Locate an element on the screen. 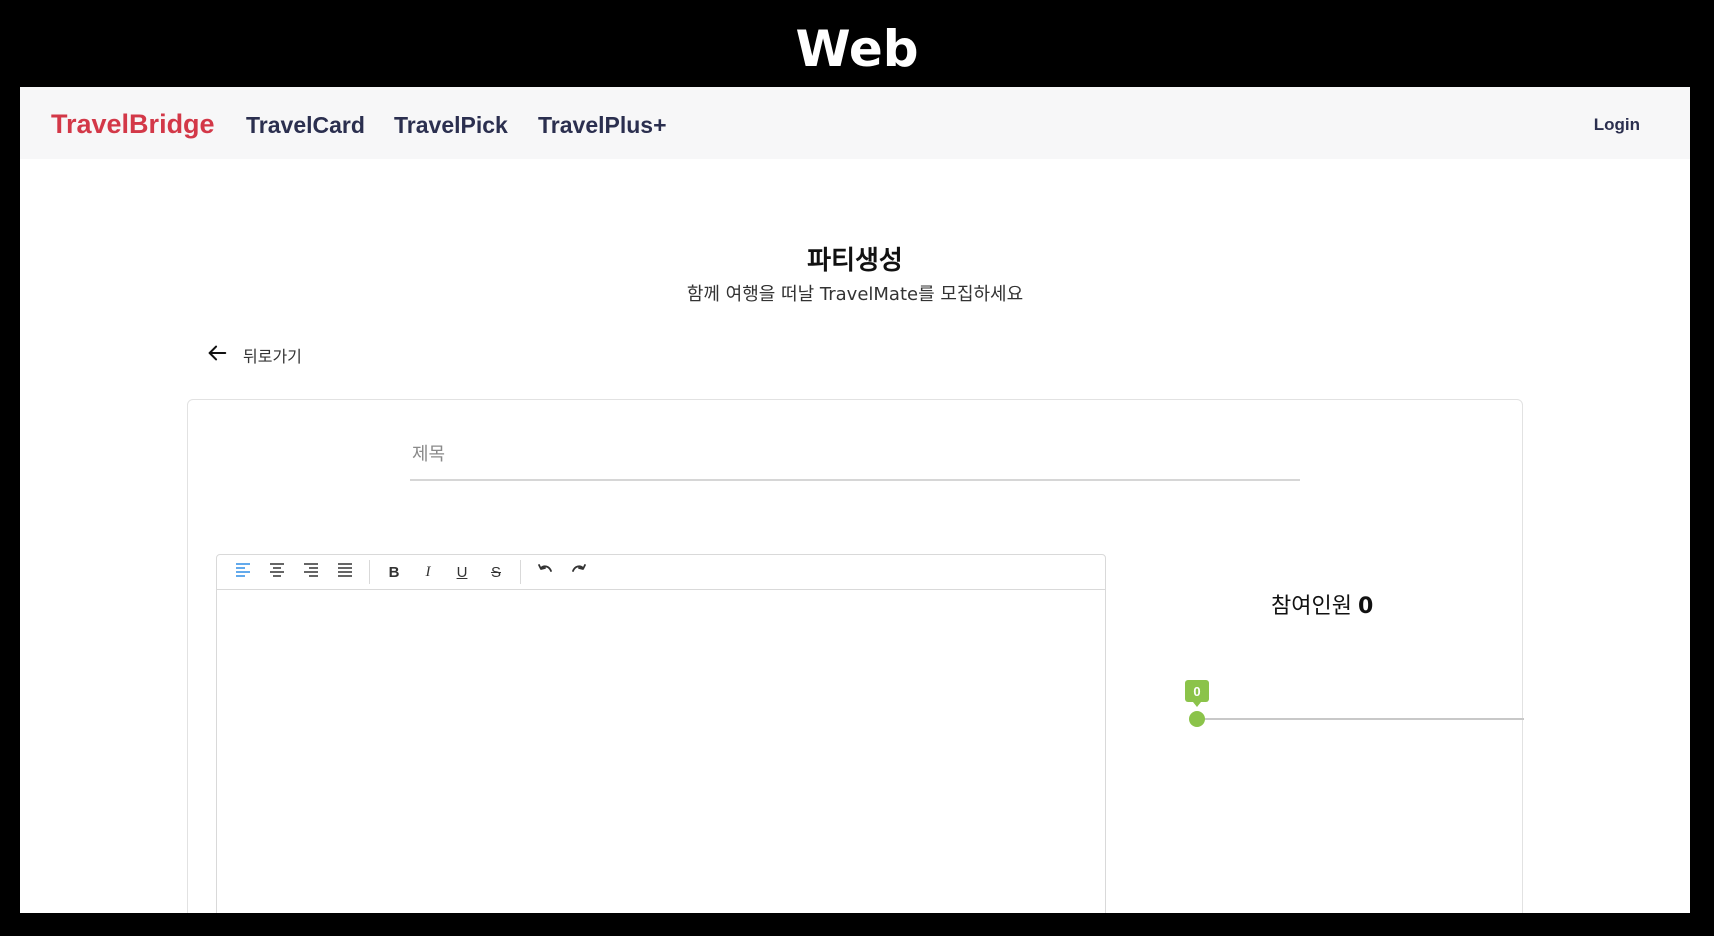 The width and height of the screenshot is (1714, 936). frame-label: Web is located at coordinates (857, 49).